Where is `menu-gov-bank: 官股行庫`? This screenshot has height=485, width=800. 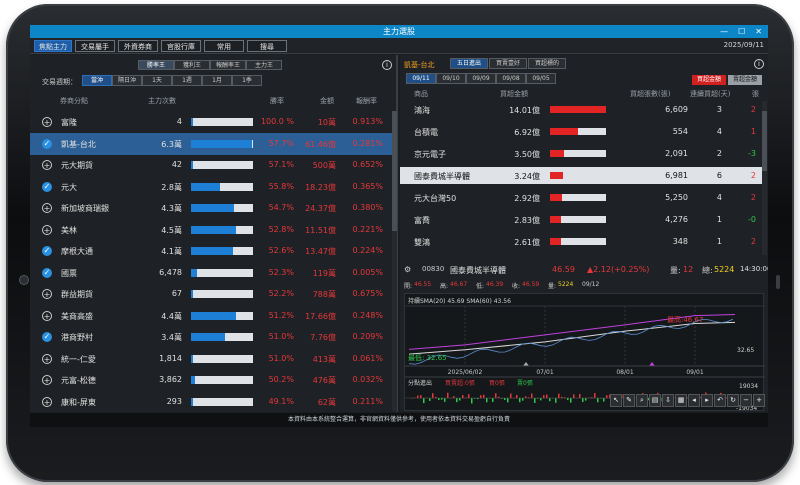 menu-gov-bank: 官股行庫 is located at coordinates (181, 46).